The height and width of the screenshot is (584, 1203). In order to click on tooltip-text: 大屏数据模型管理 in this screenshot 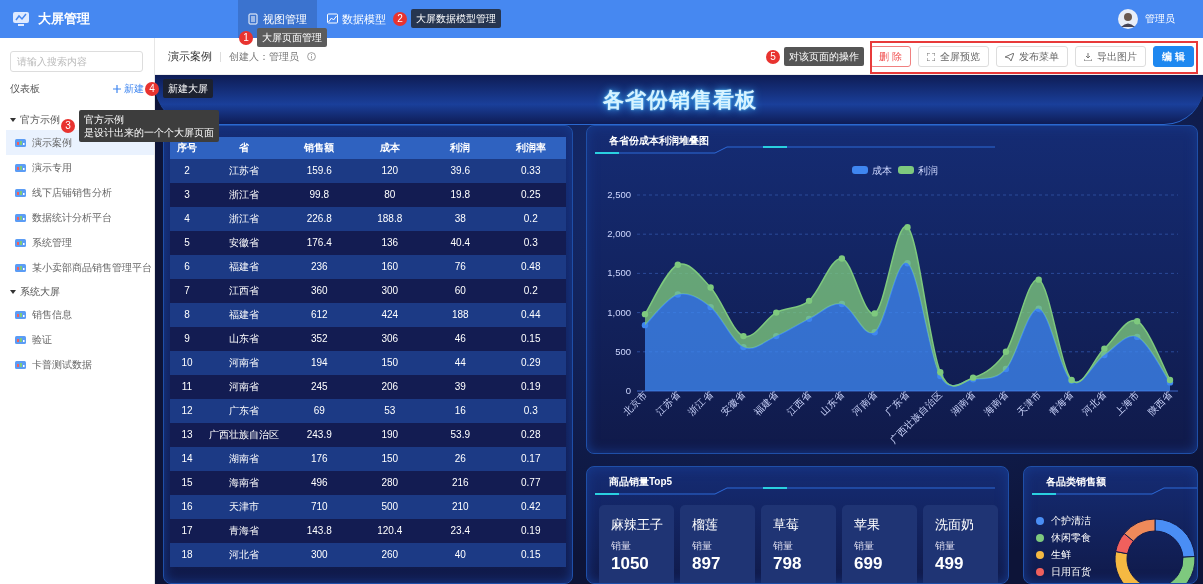, I will do `click(456, 18)`.